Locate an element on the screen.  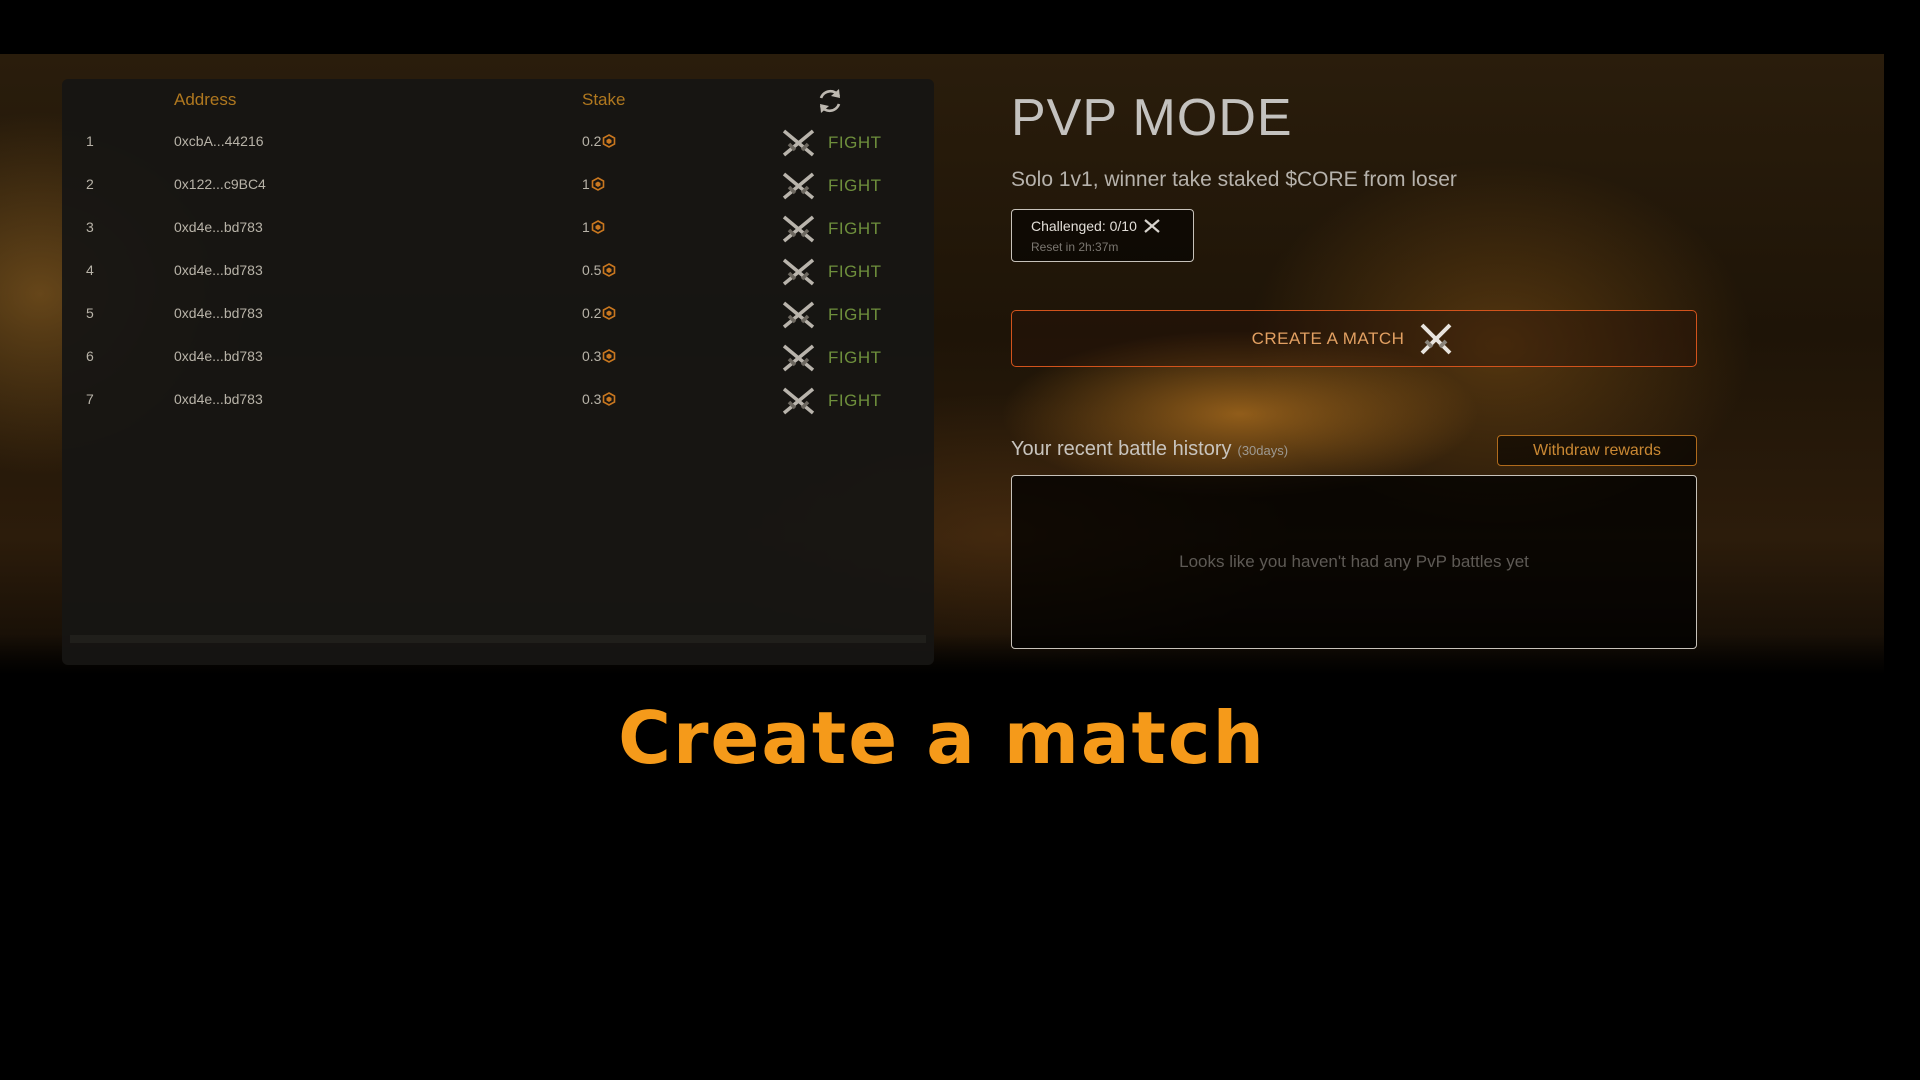
table-row: 6 0xd4e...bd783 0.3 FIGHT is located at coordinates (498, 358).